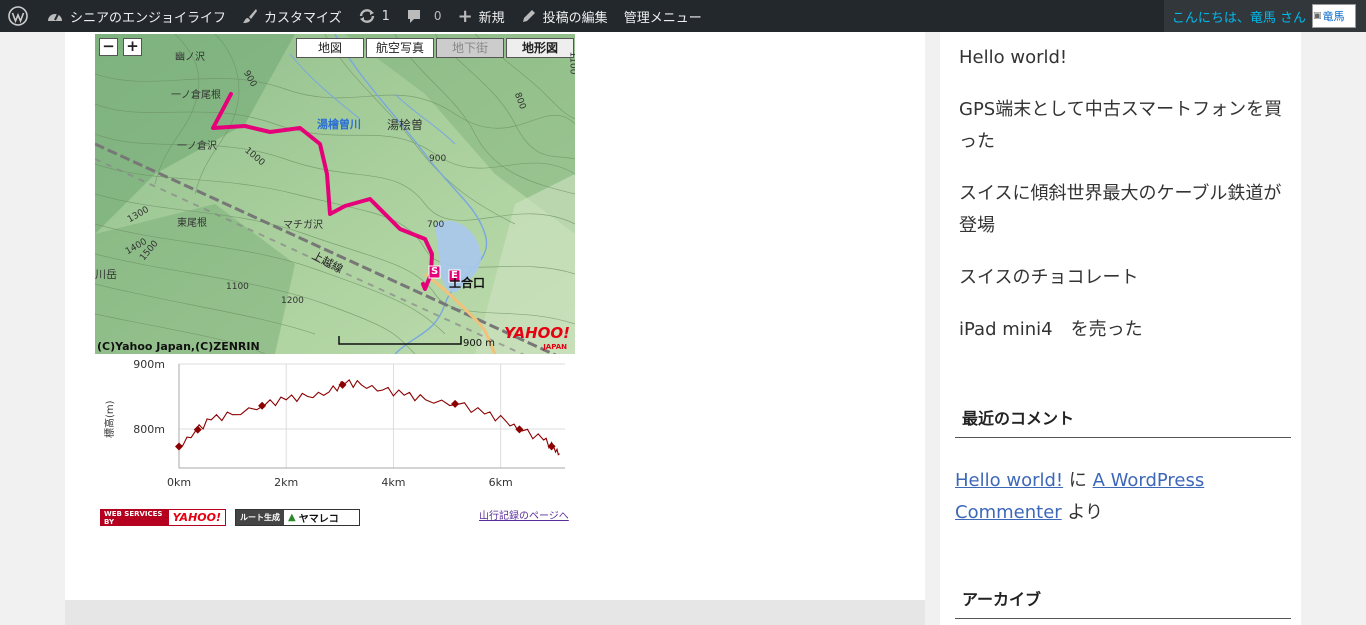 This screenshot has height=625, width=1366. What do you see at coordinates (1009, 480) in the screenshot?
I see `comment-post-link: Hello world!` at bounding box center [1009, 480].